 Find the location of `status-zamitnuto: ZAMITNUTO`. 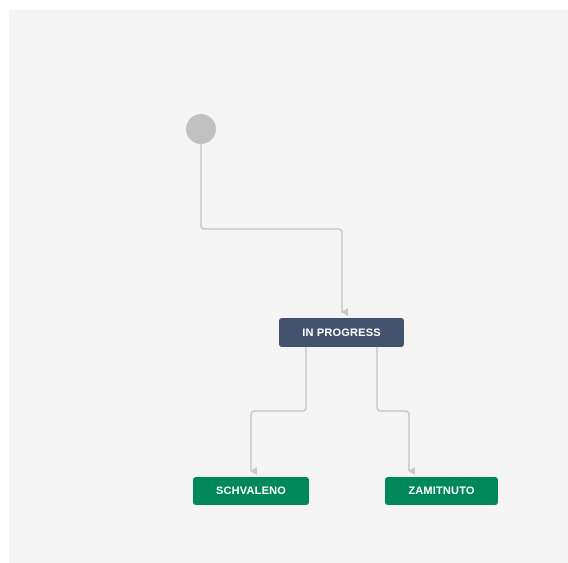

status-zamitnuto: ZAMITNUTO is located at coordinates (441, 491).